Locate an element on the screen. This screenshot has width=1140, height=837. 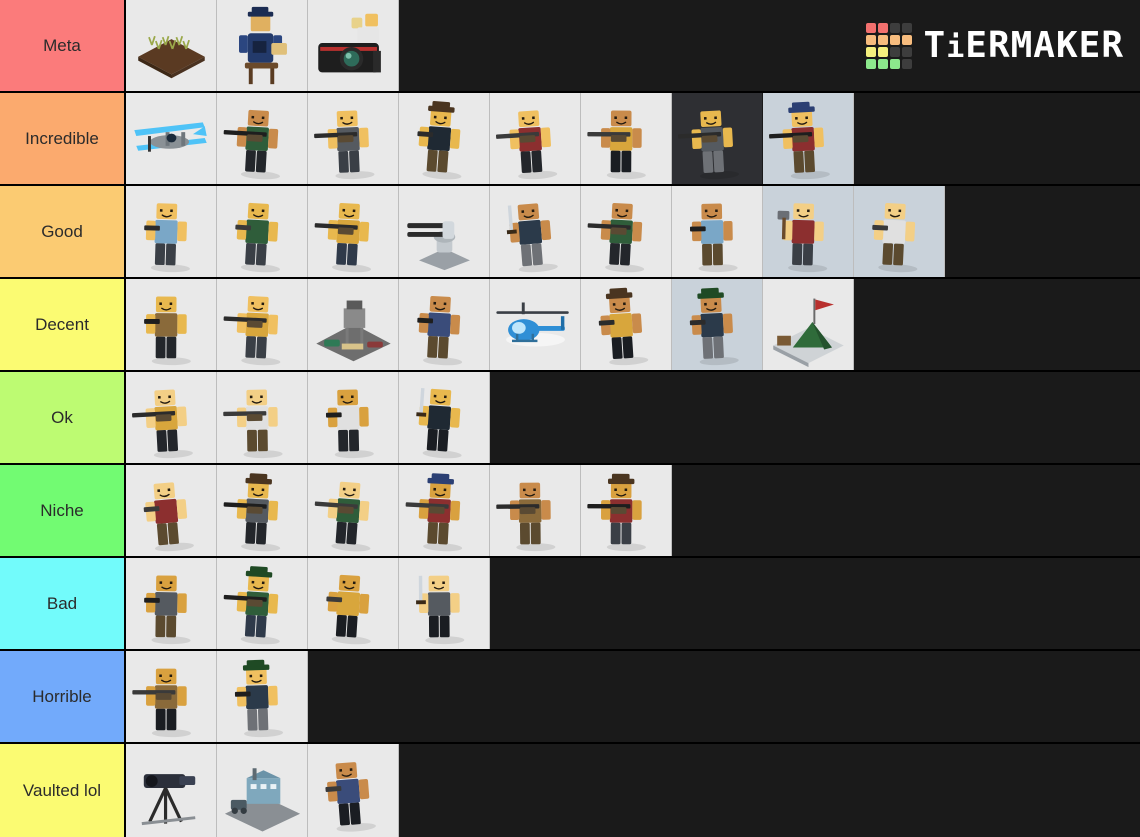
tier-row-decent: Decent is located at coordinates (570, 325).